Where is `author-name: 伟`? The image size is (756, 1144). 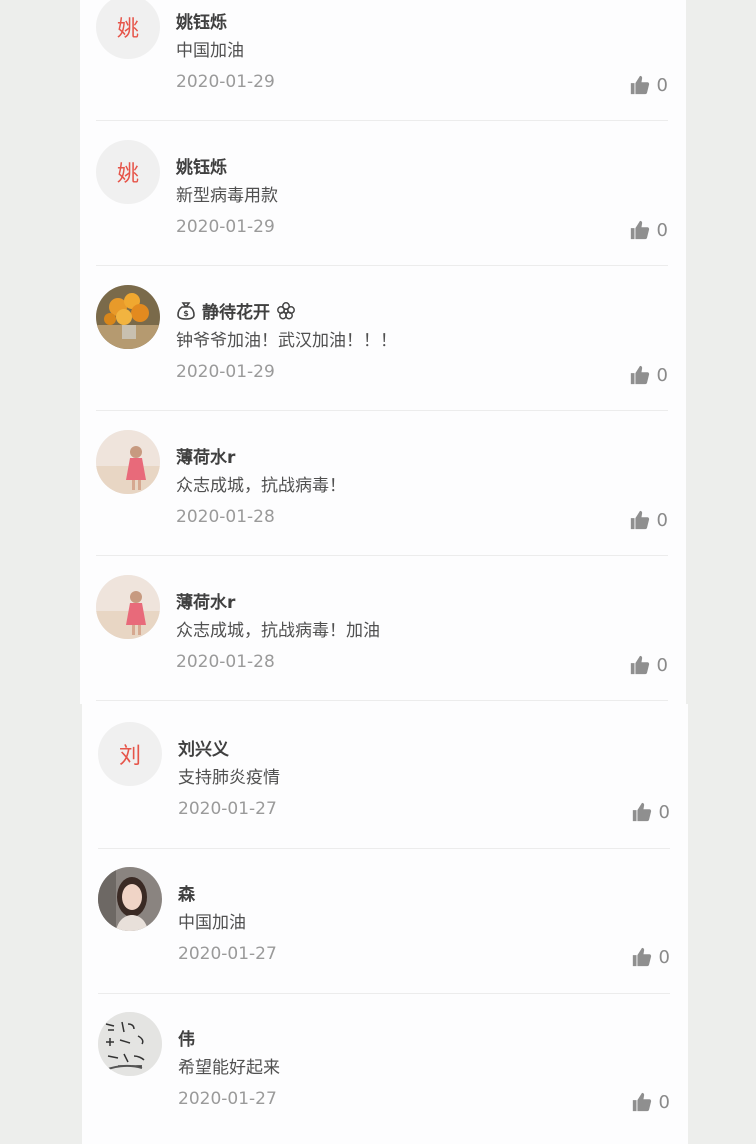 author-name: 伟 is located at coordinates (186, 1040).